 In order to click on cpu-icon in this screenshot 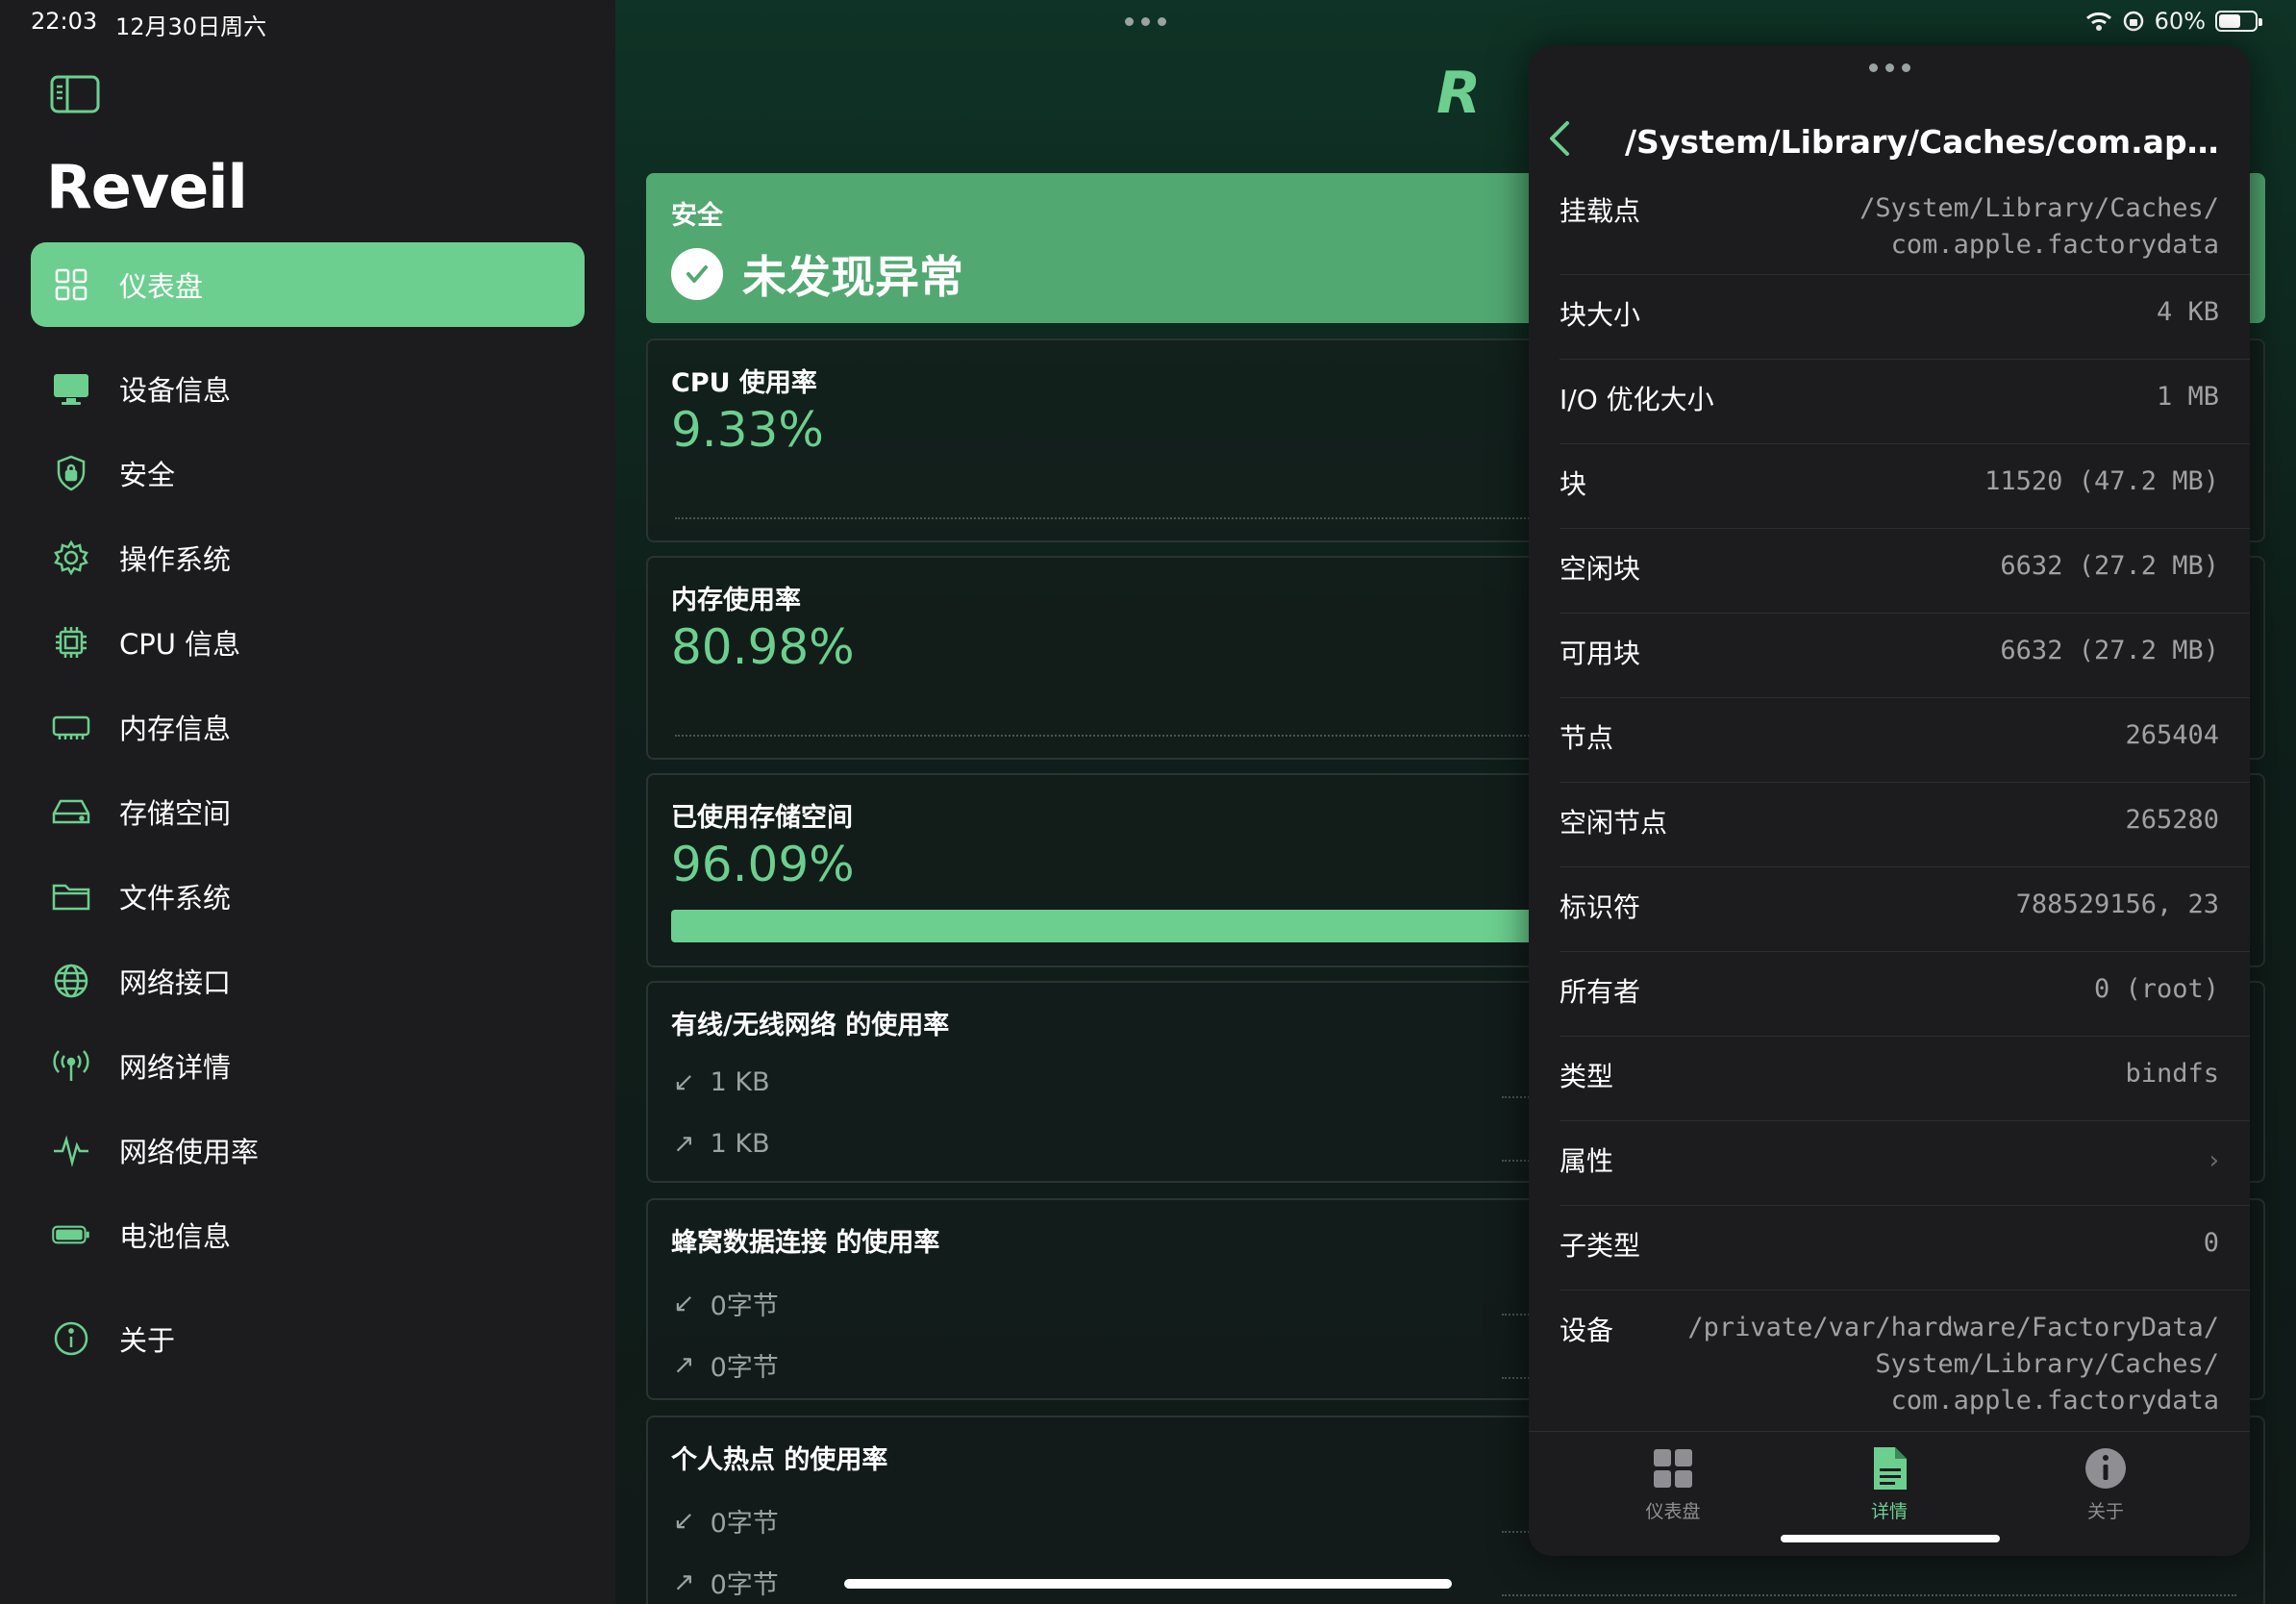, I will do `click(71, 642)`.